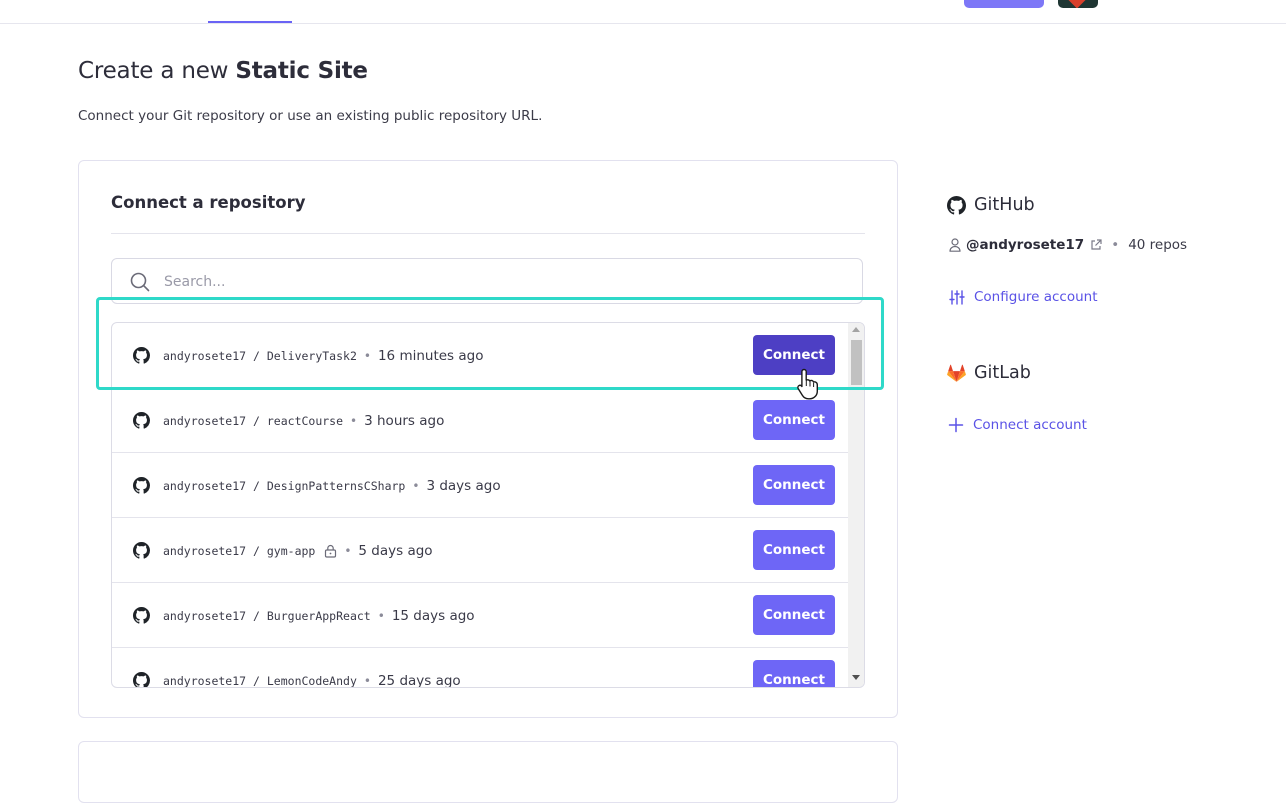 This screenshot has width=1286, height=803. What do you see at coordinates (250, 22) in the screenshot?
I see `active-tab-indicator` at bounding box center [250, 22].